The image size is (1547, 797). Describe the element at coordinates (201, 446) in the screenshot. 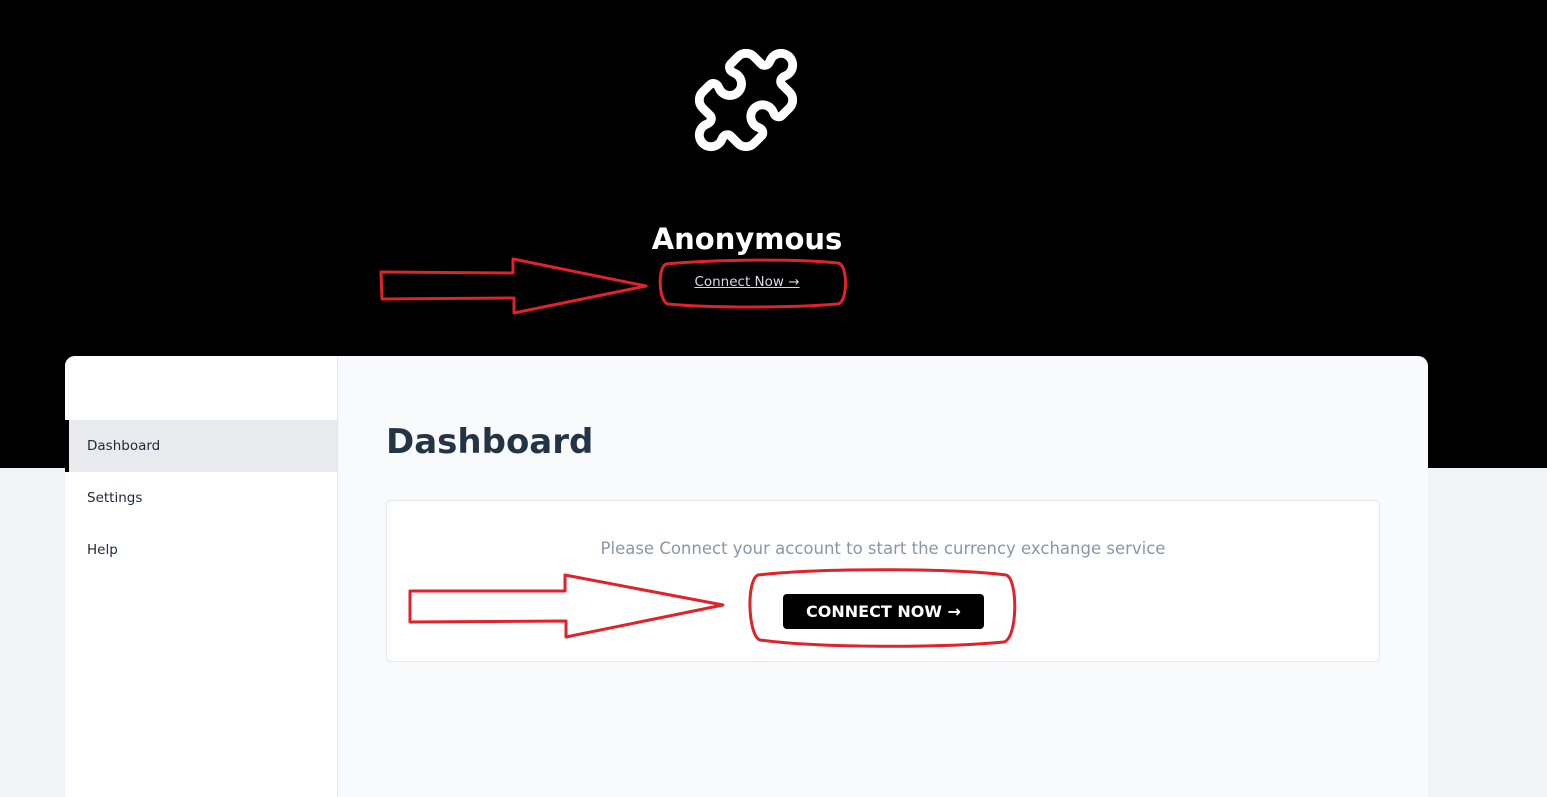

I see `sidebar-item-dashboard: Dashboard` at that location.